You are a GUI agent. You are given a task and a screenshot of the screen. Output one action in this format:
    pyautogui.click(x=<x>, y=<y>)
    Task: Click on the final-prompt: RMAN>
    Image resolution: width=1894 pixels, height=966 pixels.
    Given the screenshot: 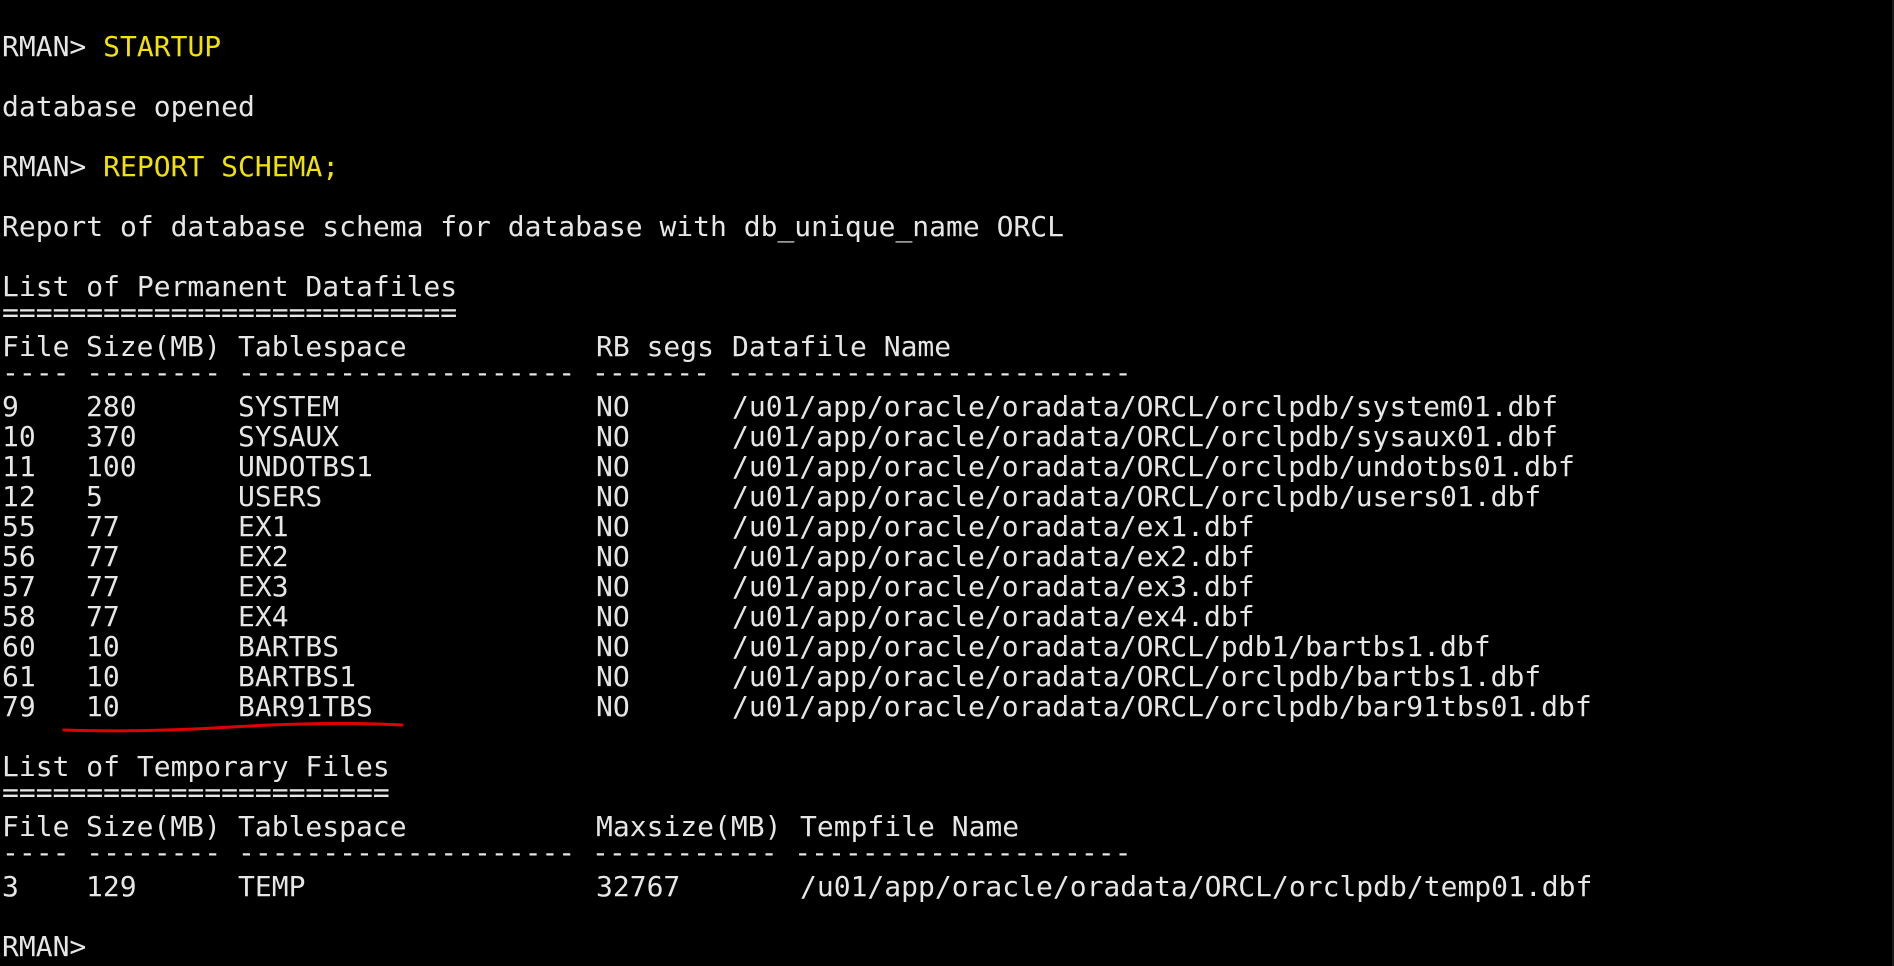 What is the action you would take?
    pyautogui.click(x=44, y=947)
    